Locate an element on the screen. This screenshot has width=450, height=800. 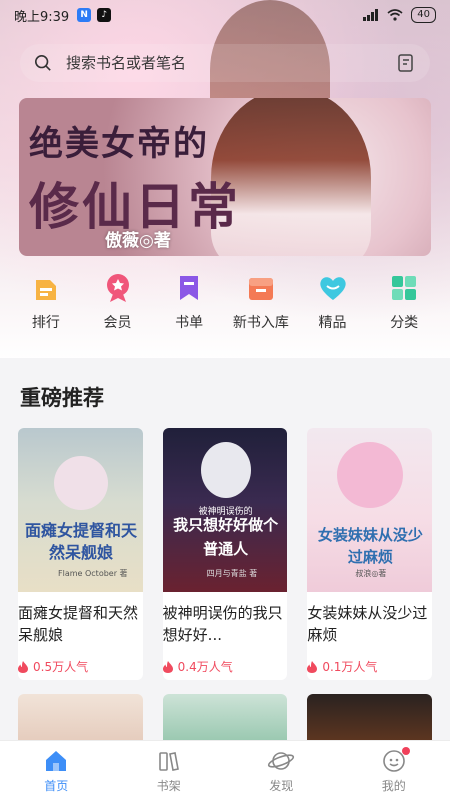
tiktok-app-icon: ♪ is located at coordinates (104, 15).